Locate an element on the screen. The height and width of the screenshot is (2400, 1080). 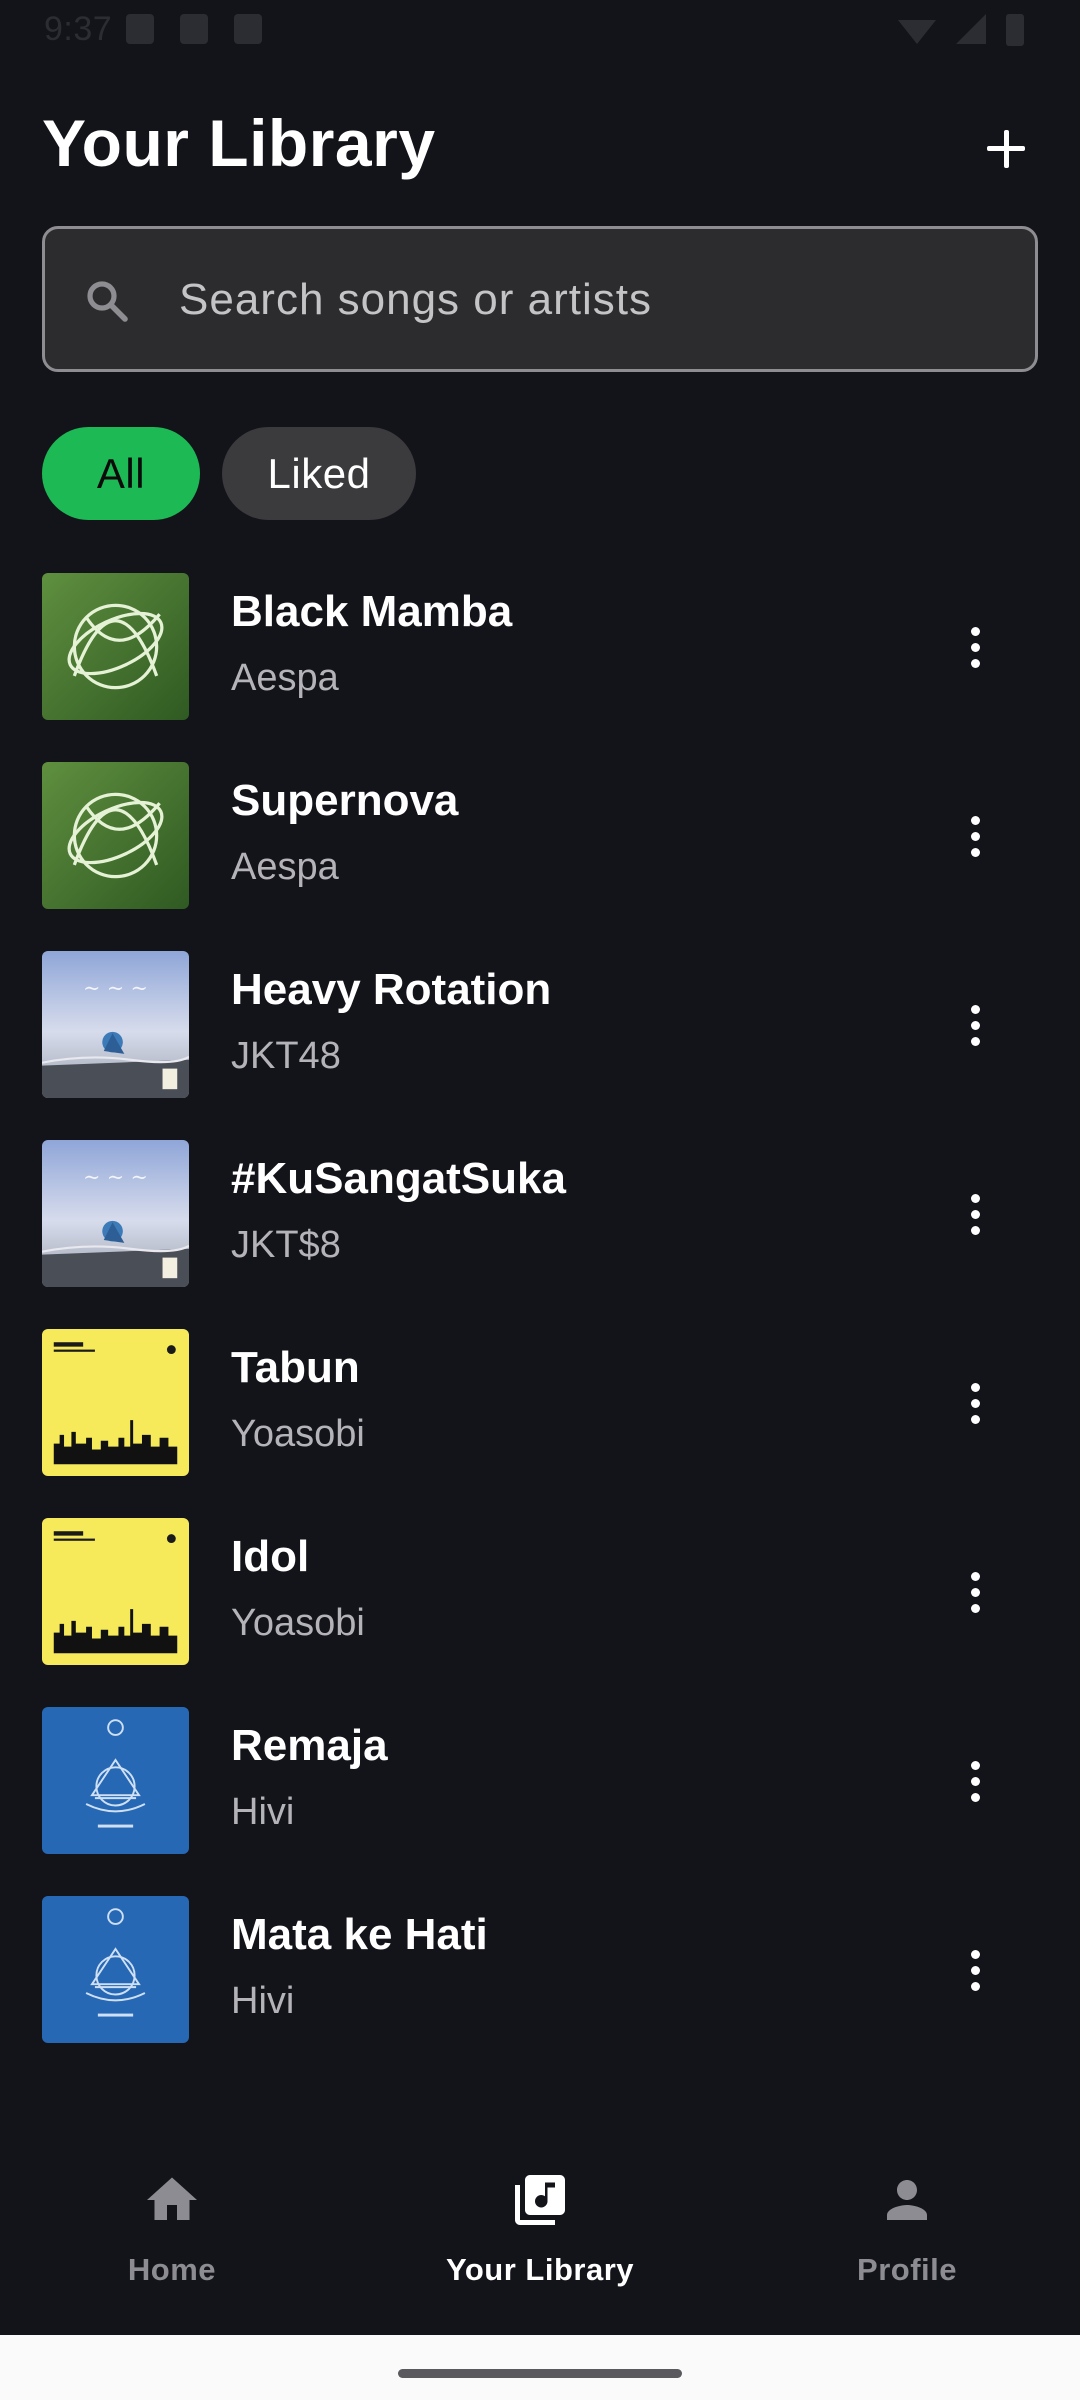
filter-chip-all: All is located at coordinates (121, 473).